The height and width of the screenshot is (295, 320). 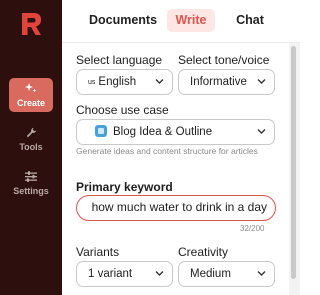 What do you see at coordinates (31, 95) in the screenshot?
I see `rail-item-create: Create` at bounding box center [31, 95].